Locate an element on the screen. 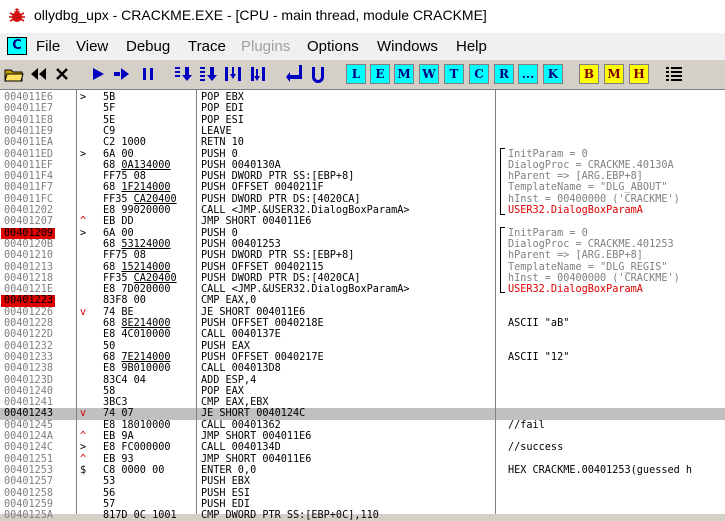  instruction-cell: JMP SHORT 004011E6 is located at coordinates (256, 436).